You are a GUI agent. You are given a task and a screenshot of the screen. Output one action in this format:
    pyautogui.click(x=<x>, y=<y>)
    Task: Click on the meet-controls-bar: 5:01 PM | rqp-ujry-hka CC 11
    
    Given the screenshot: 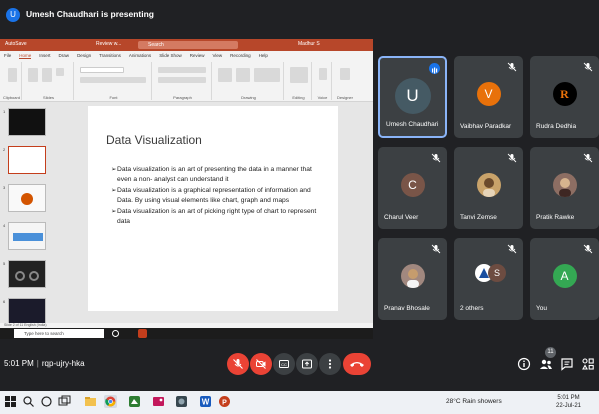 What is the action you would take?
    pyautogui.click(x=299, y=365)
    